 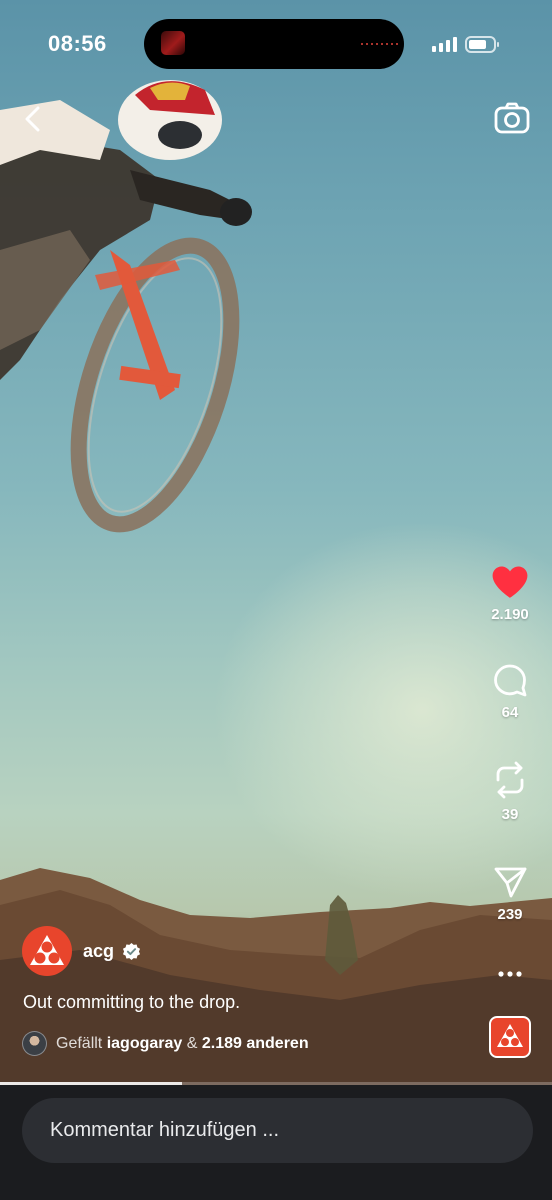 I want to click on back-button, so click(x=33, y=119).